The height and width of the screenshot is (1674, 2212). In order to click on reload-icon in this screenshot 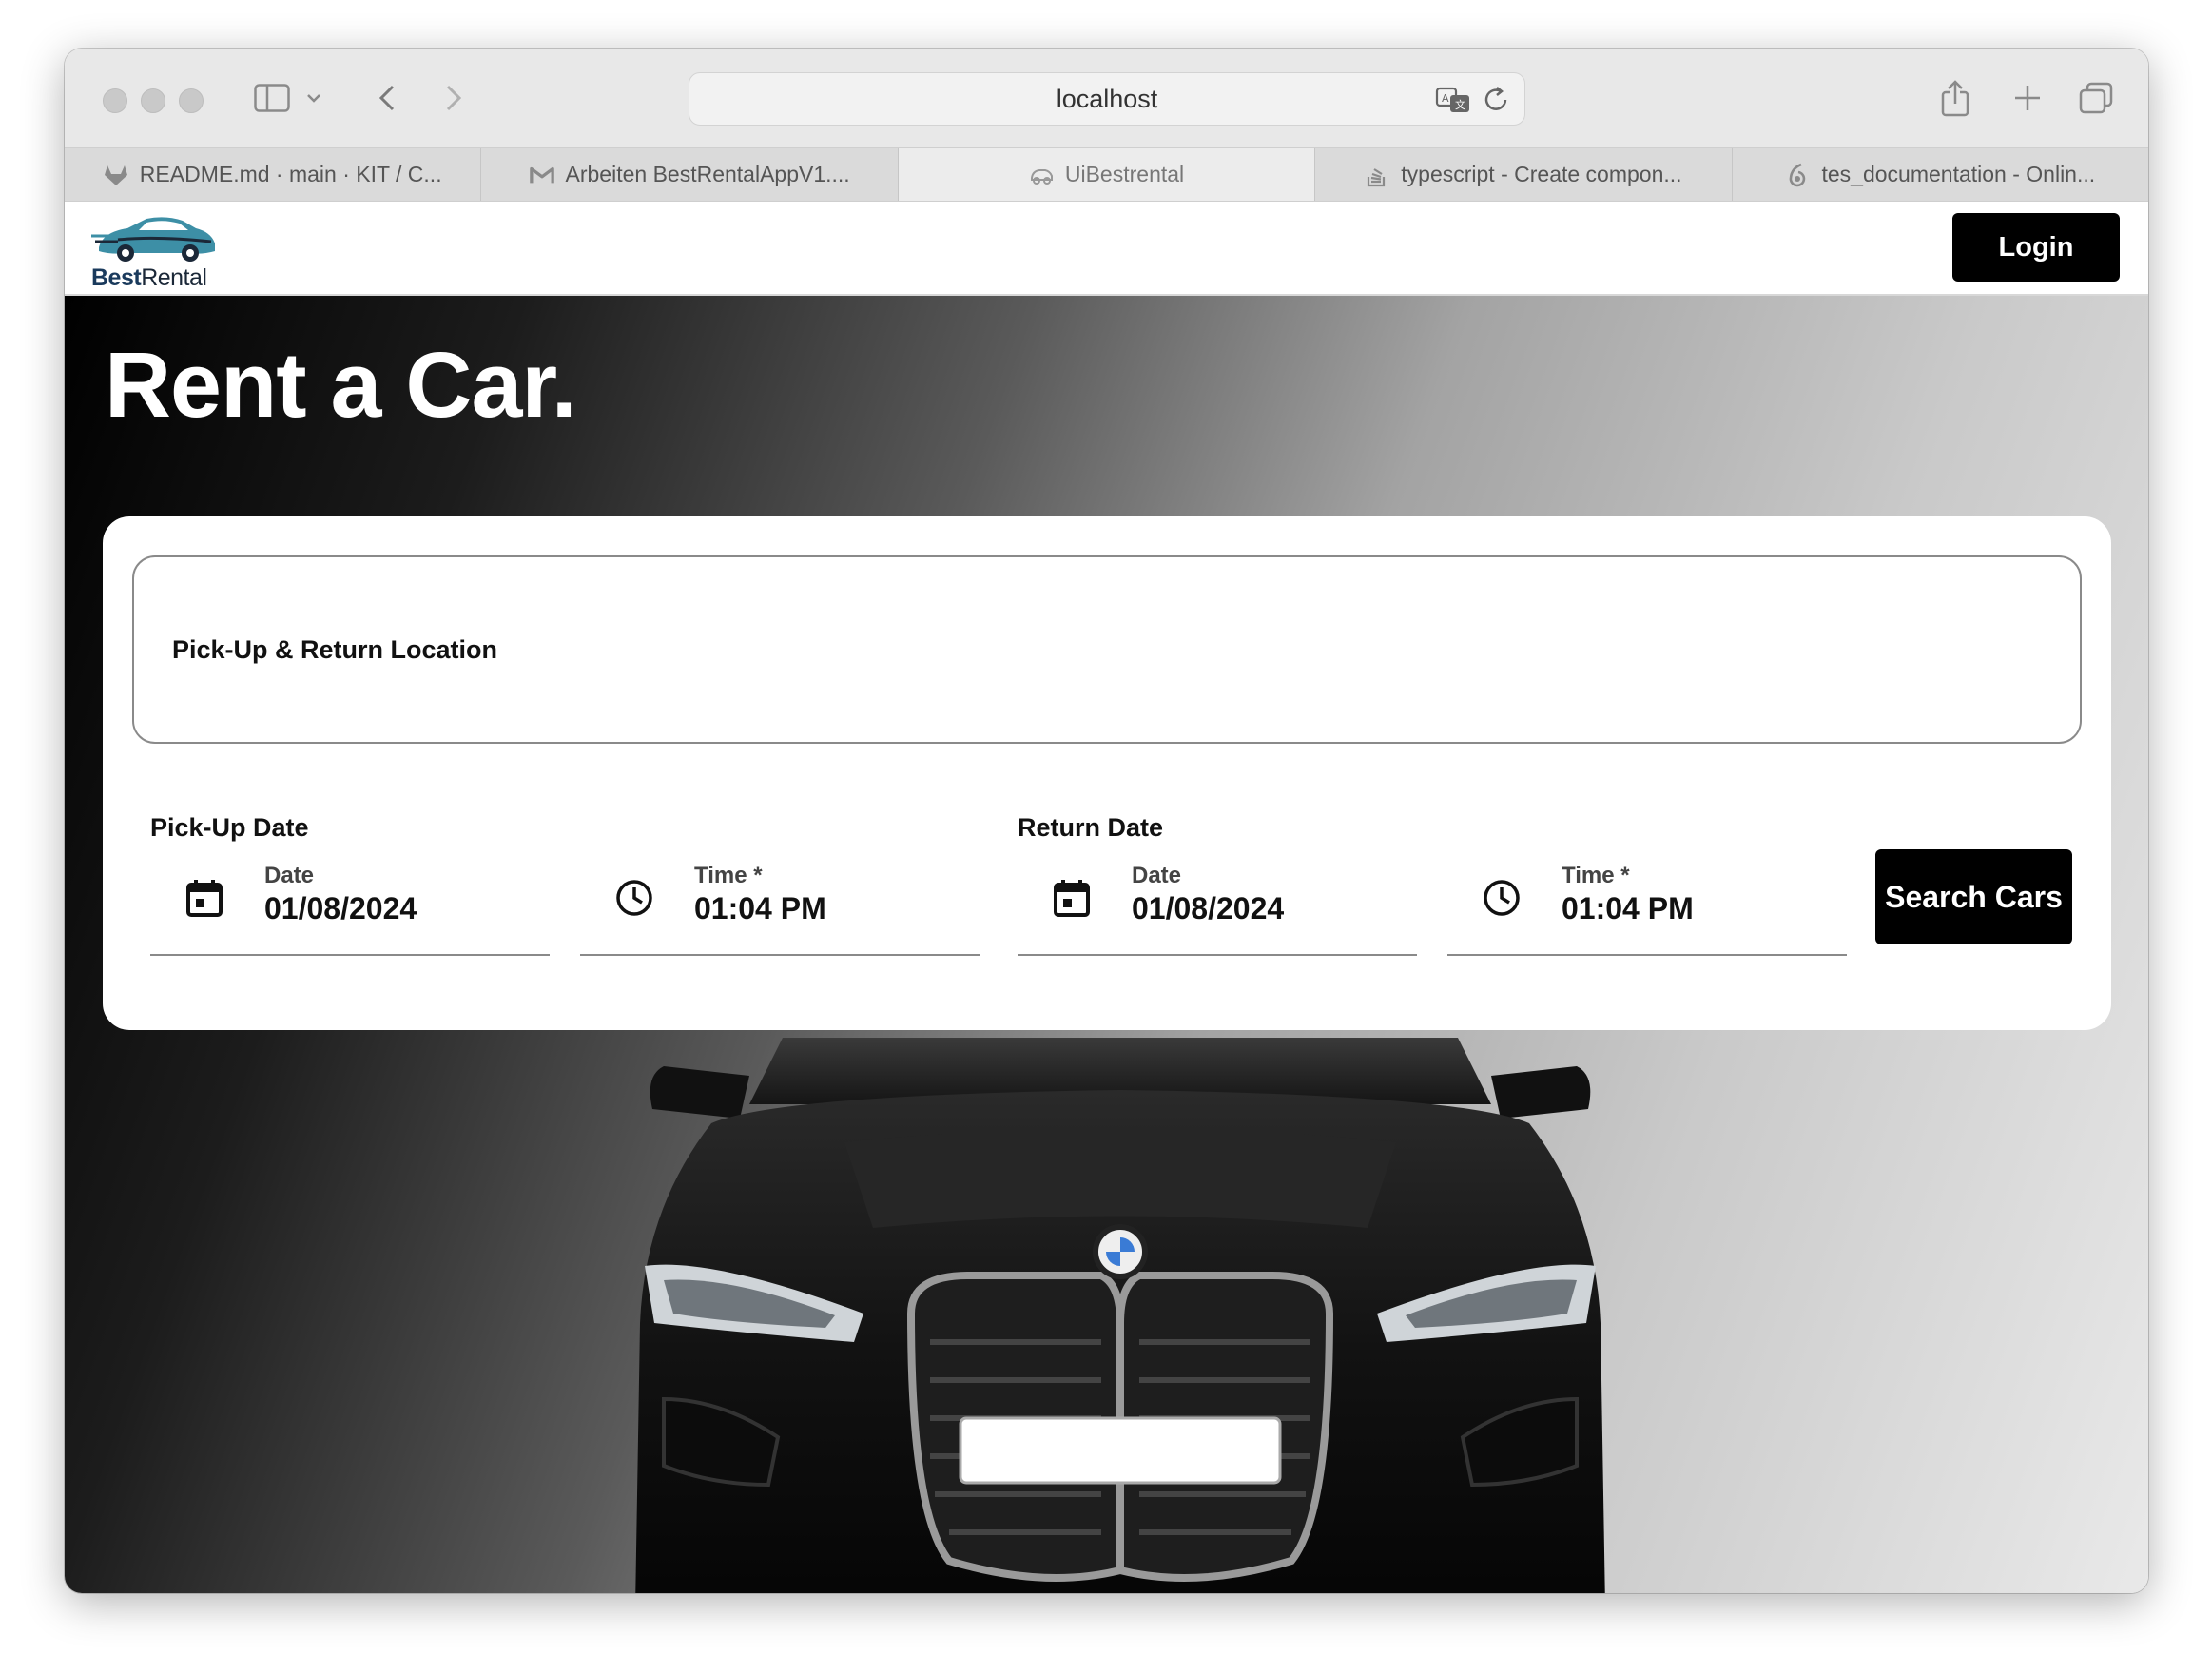, I will do `click(1497, 104)`.